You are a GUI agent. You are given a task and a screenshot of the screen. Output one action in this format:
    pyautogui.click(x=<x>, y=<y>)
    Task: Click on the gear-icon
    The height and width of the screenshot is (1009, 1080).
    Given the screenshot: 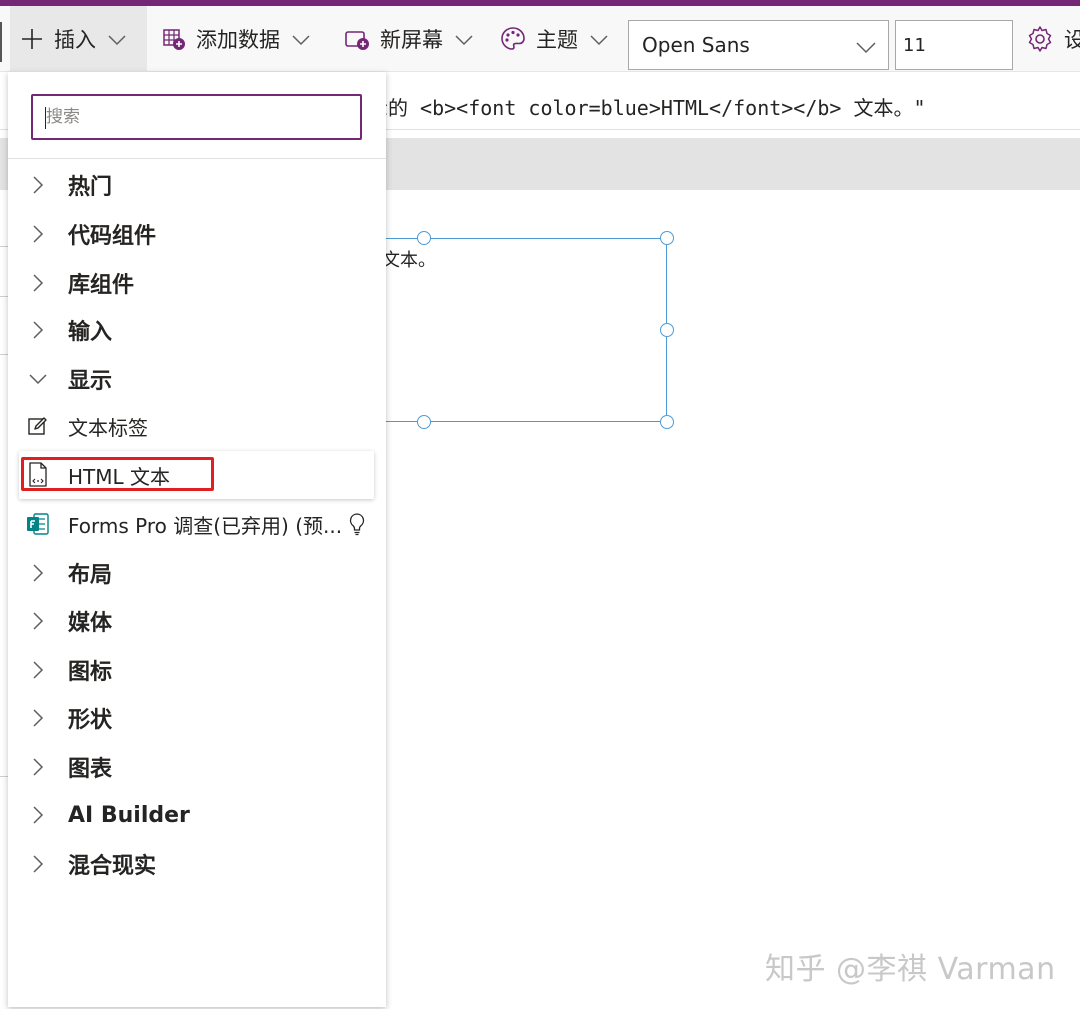 What is the action you would take?
    pyautogui.click(x=1040, y=39)
    